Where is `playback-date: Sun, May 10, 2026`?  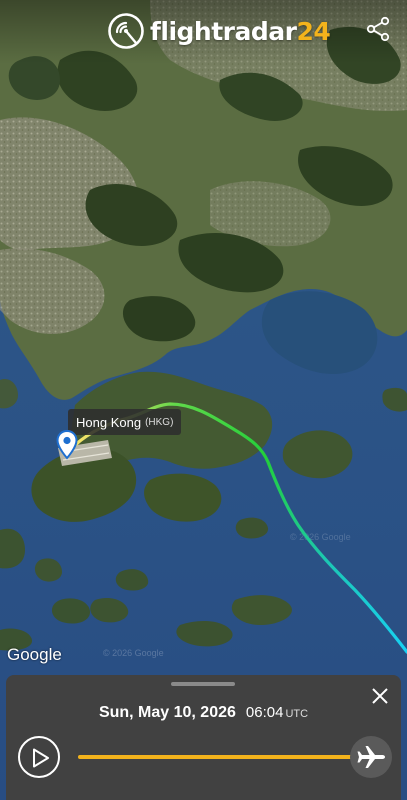
playback-date: Sun, May 10, 2026 is located at coordinates (167, 712).